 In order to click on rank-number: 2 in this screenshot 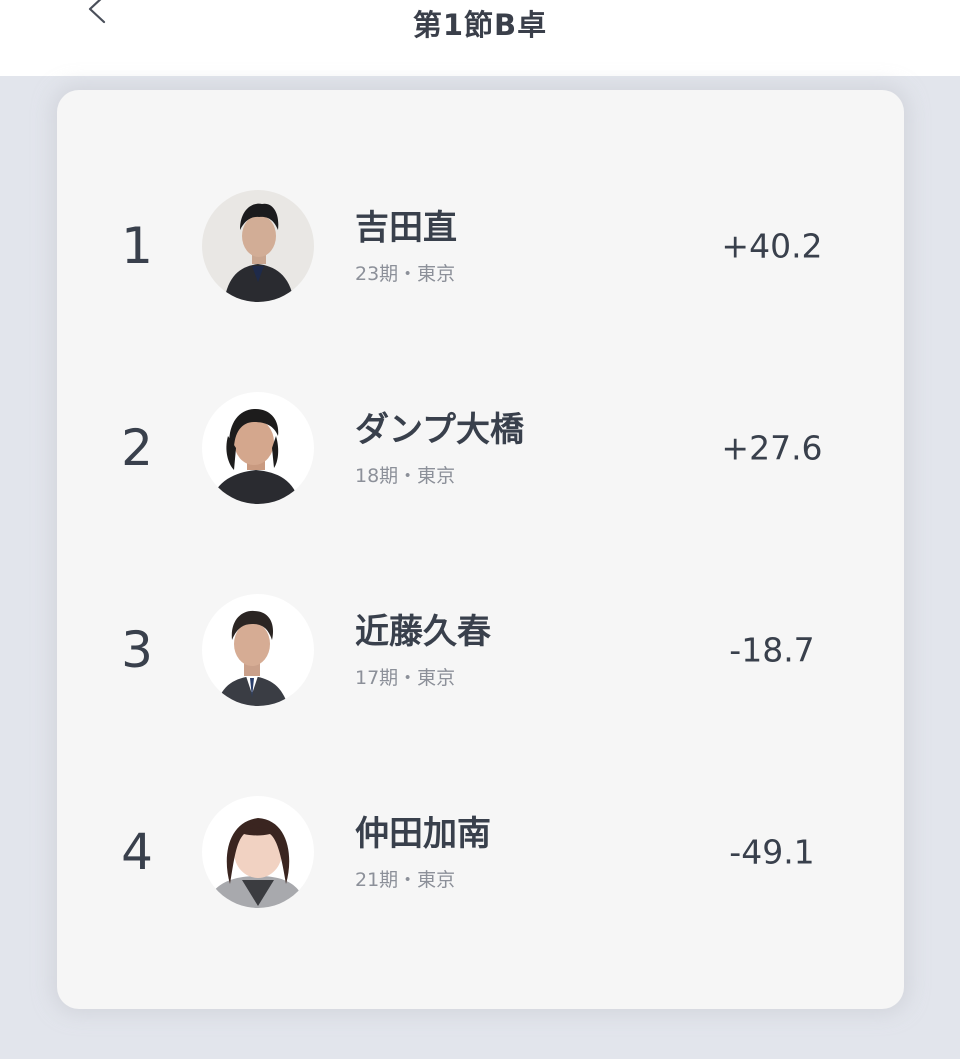, I will do `click(137, 448)`.